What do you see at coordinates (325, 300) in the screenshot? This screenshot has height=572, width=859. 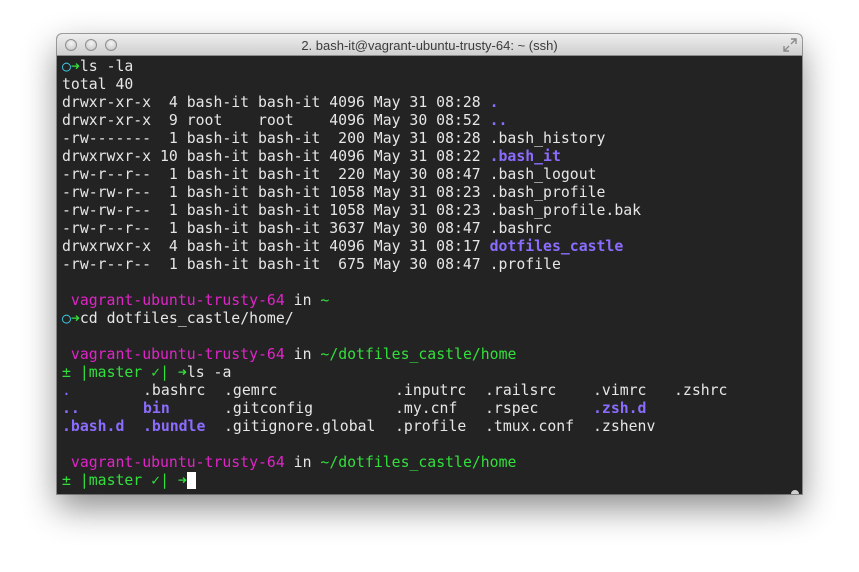 I see `current-path: ~` at bounding box center [325, 300].